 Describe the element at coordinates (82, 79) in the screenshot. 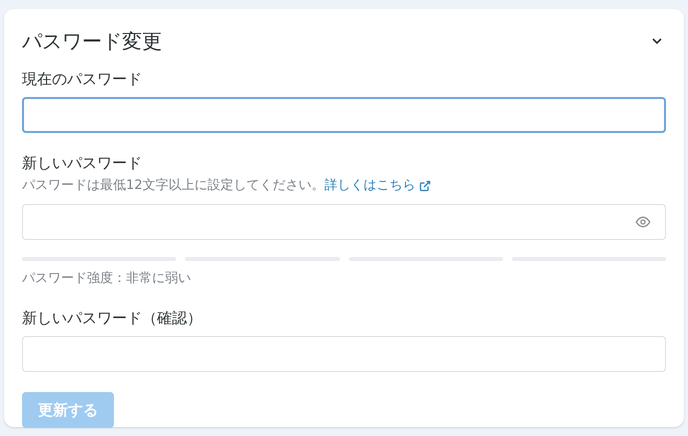

I see `field-label: 現在のパスワード` at that location.